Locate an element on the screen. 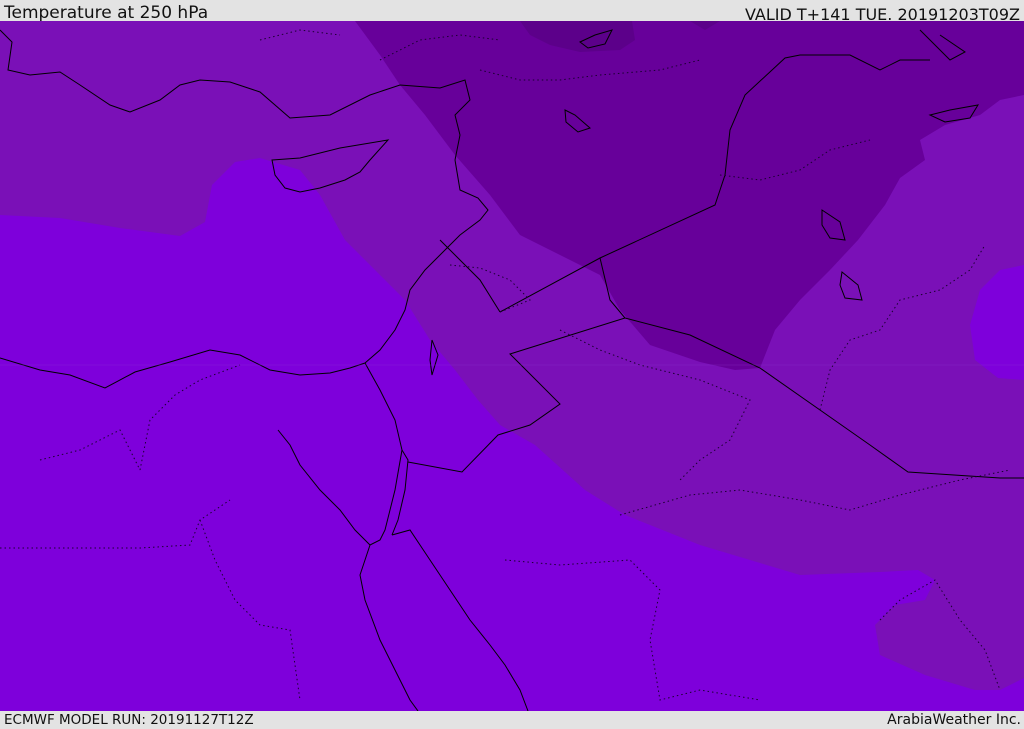 The width and height of the screenshot is (1024, 729). credit-label: ArabiaWeather Inc. is located at coordinates (954, 720).